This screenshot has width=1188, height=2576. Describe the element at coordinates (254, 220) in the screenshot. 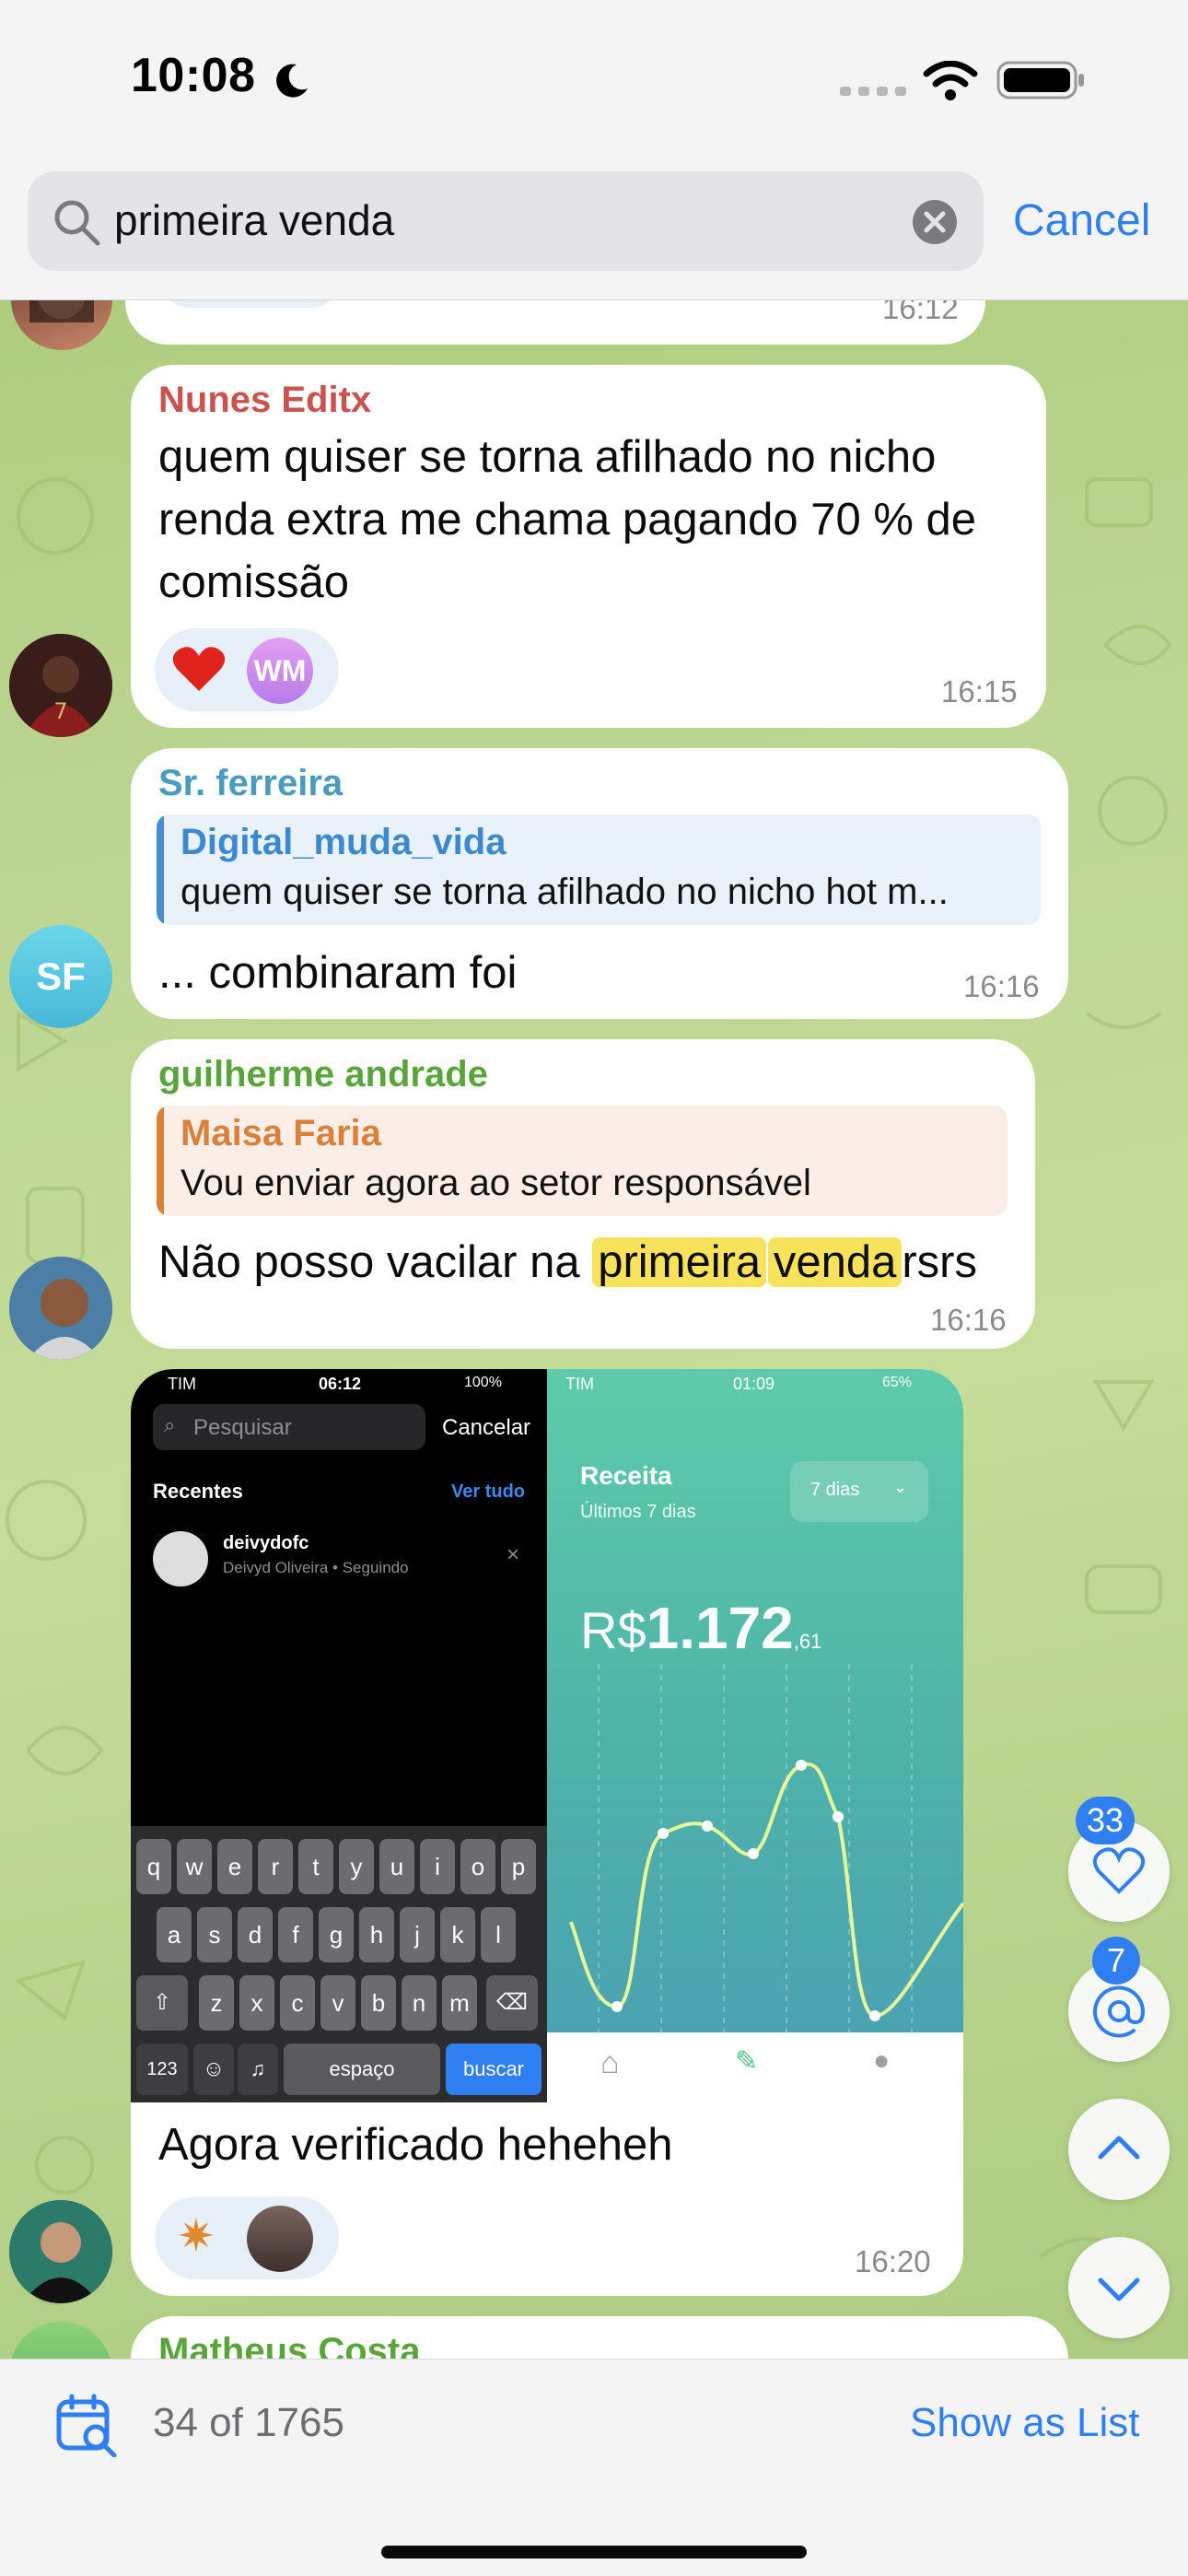

I see `search-input: primeira venda` at that location.